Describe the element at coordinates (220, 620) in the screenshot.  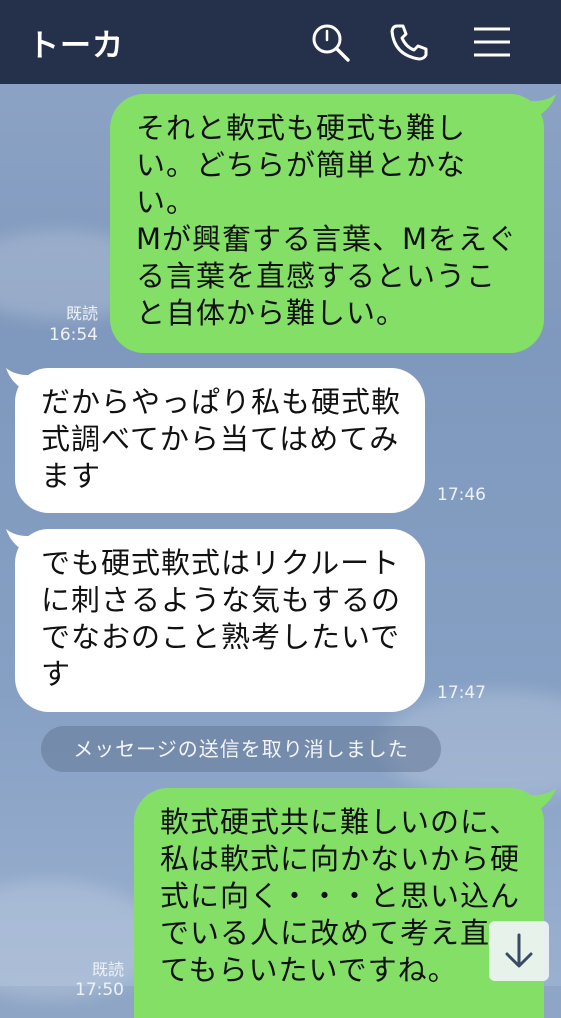
I see `message-text: でも硬式軟式はリクルート に刺さるような気もするの でなおのこと熟考したいで す` at that location.